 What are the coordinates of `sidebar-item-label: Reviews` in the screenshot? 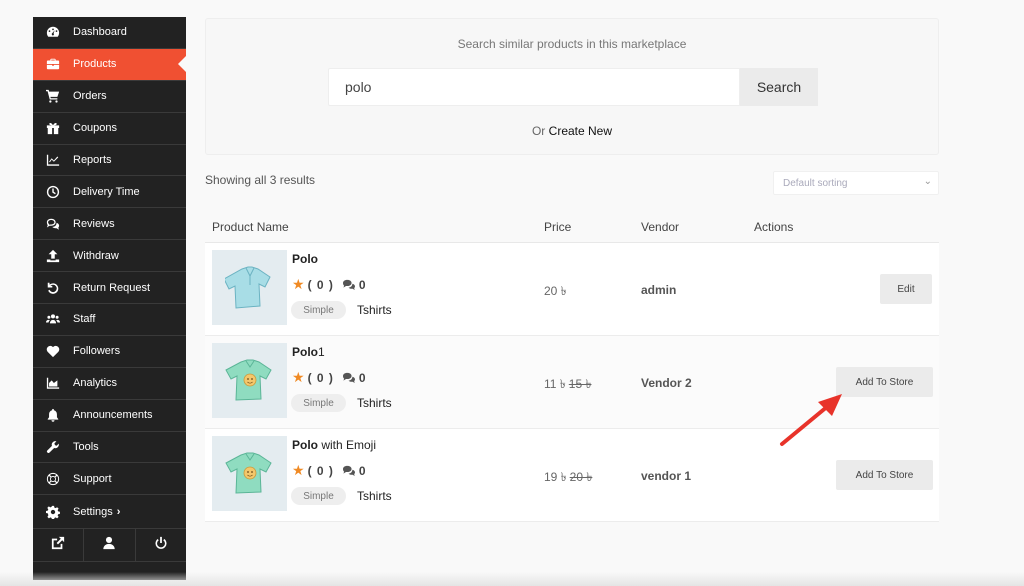 It's located at (94, 223).